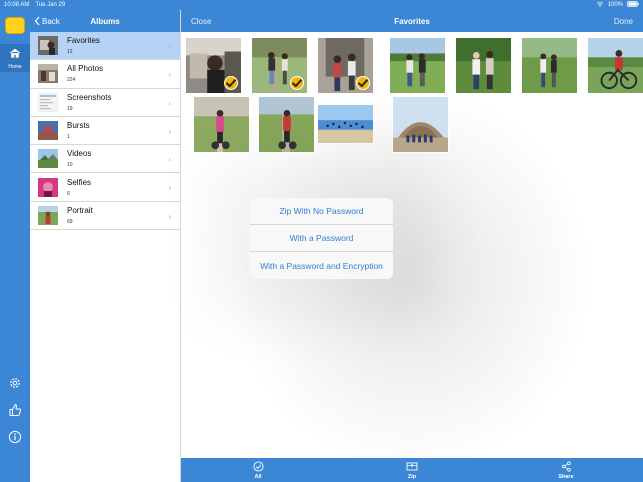 The height and width of the screenshot is (482, 643). I want to click on bottom-toolbar: All Zip Share, so click(412, 470).